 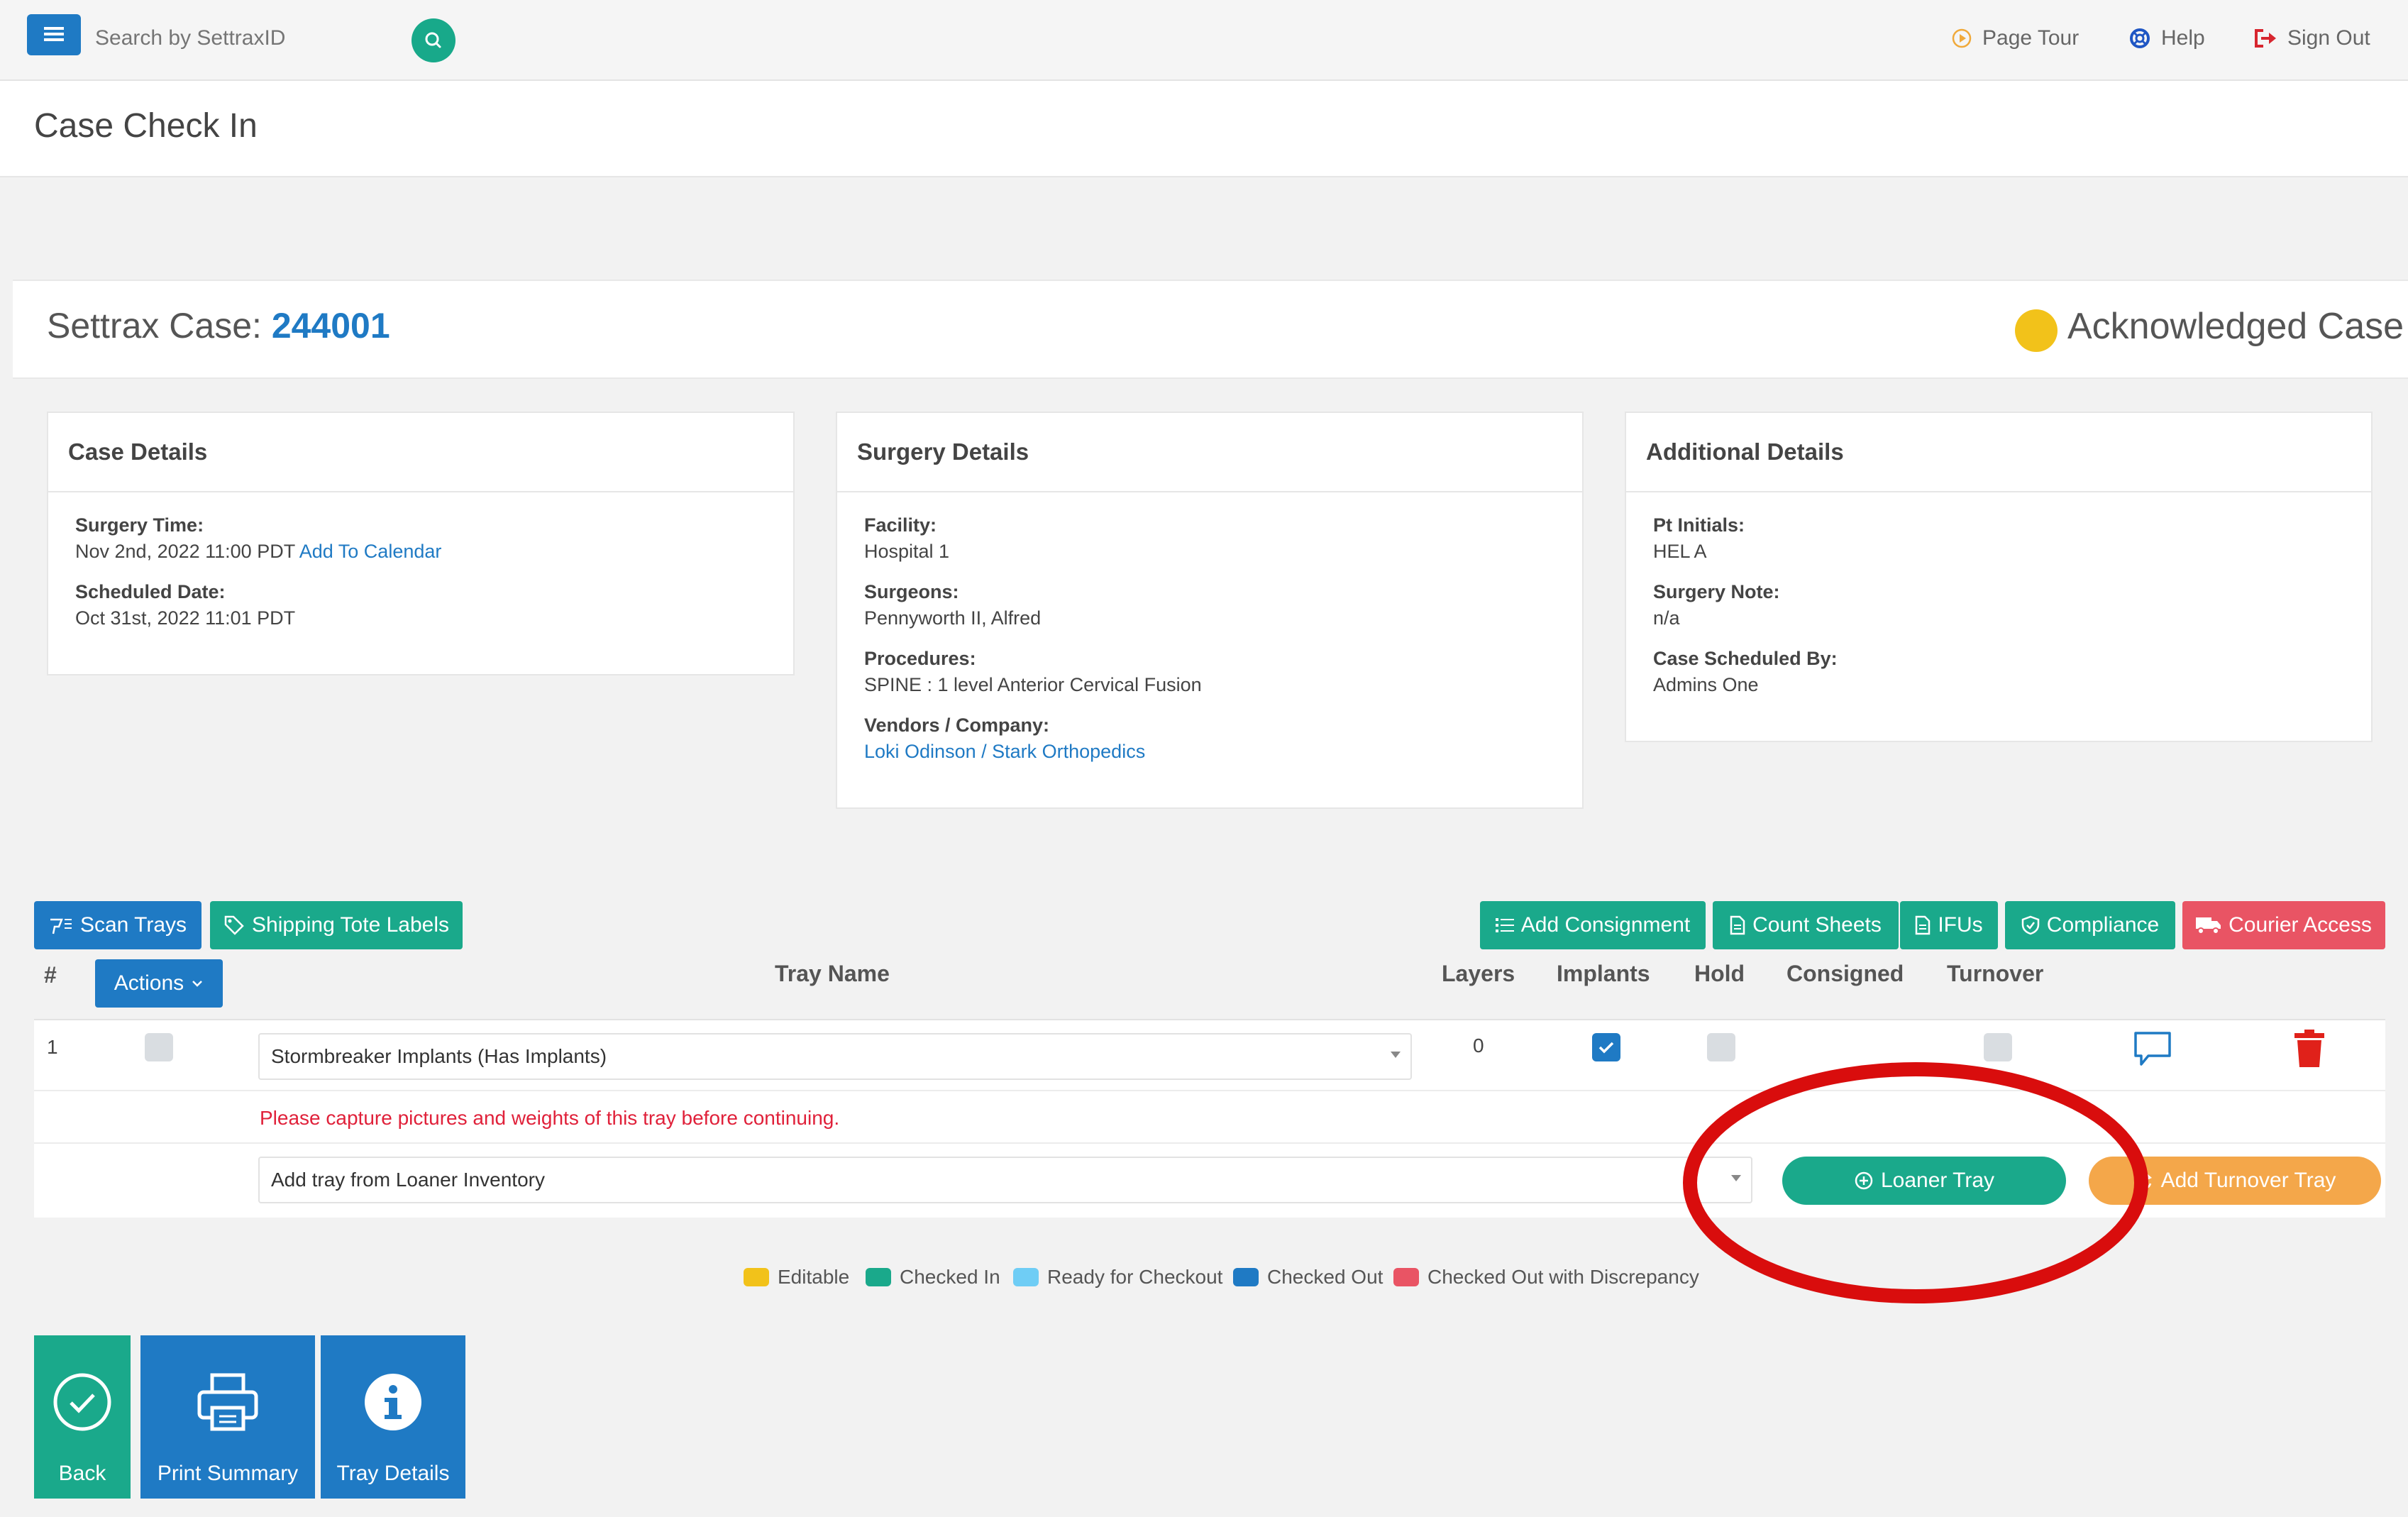 I want to click on case-status-indicator, so click(x=2036, y=331).